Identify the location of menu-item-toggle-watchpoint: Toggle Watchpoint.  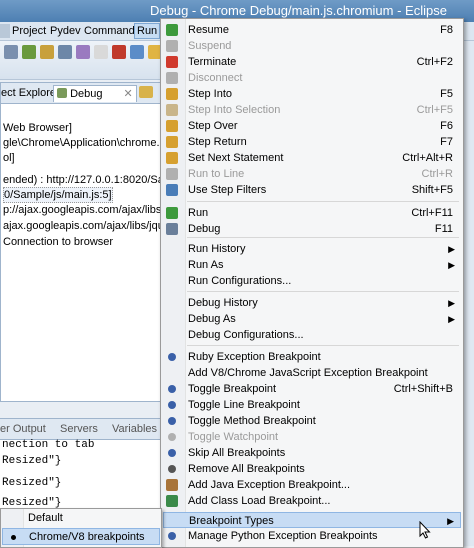
(312, 437).